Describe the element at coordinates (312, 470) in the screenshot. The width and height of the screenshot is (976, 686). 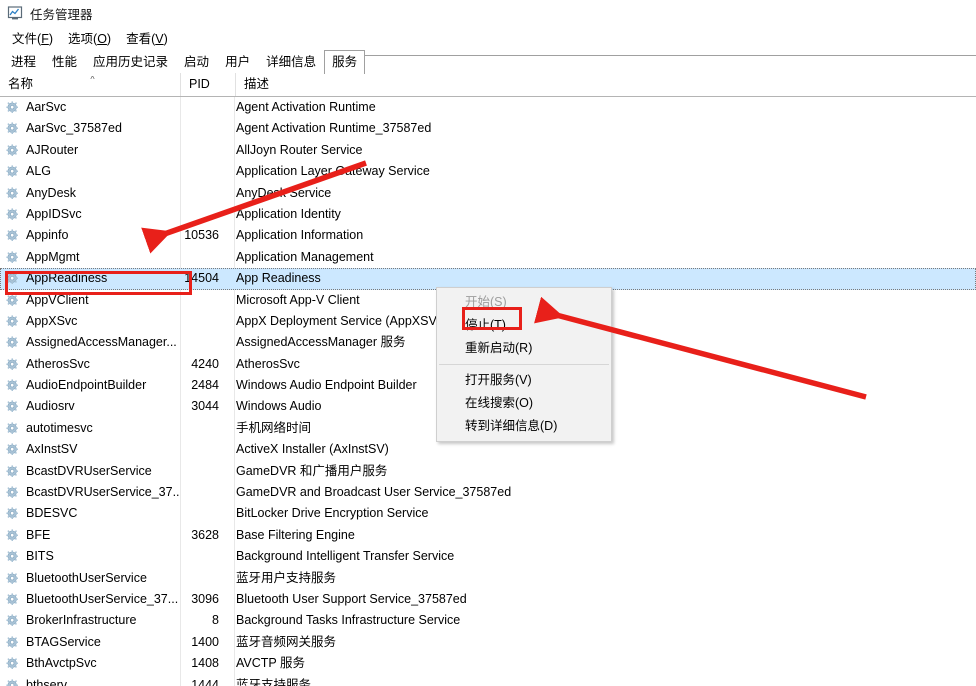
I see `cell-description: GameDVR 和广播用户服务` at that location.